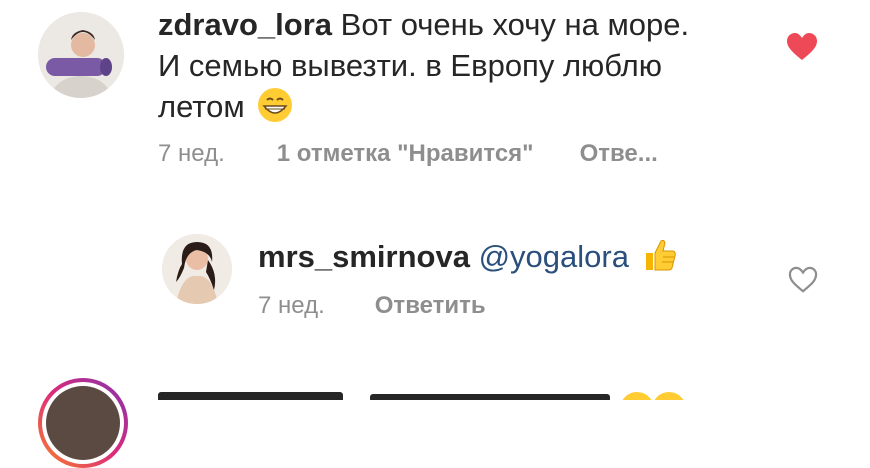 The height and width of the screenshot is (468, 870). I want to click on heart-icon, so click(802, 49).